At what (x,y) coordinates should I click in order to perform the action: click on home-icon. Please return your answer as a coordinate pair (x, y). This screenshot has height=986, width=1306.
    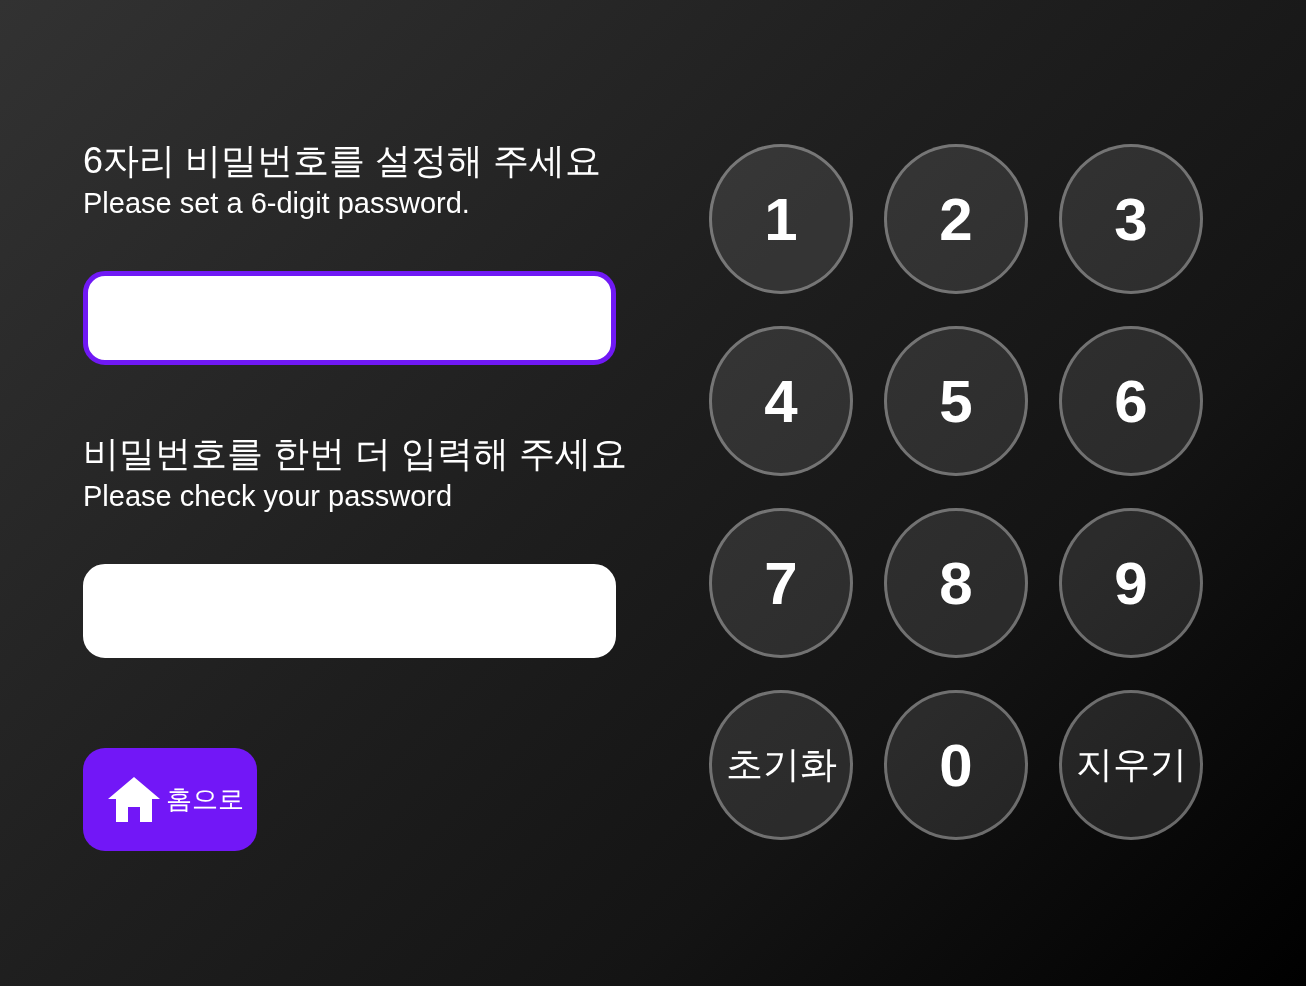
    Looking at the image, I should click on (134, 799).